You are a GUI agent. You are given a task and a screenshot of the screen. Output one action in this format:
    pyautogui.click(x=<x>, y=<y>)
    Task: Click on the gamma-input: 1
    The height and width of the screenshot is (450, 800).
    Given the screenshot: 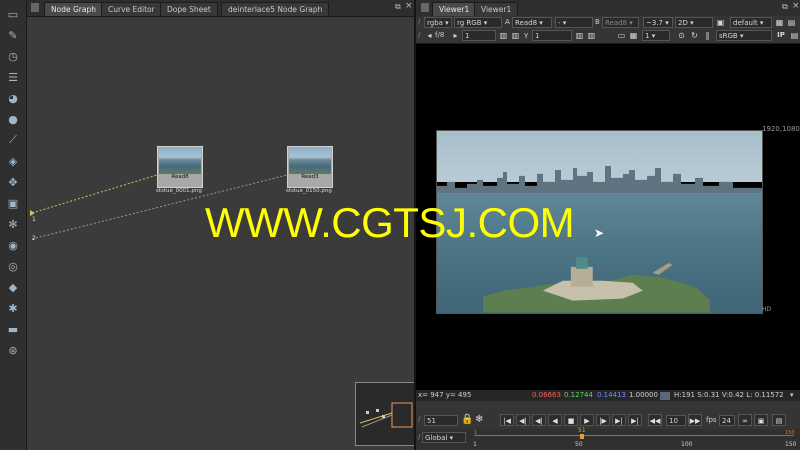 What is the action you would take?
    pyautogui.click(x=552, y=35)
    